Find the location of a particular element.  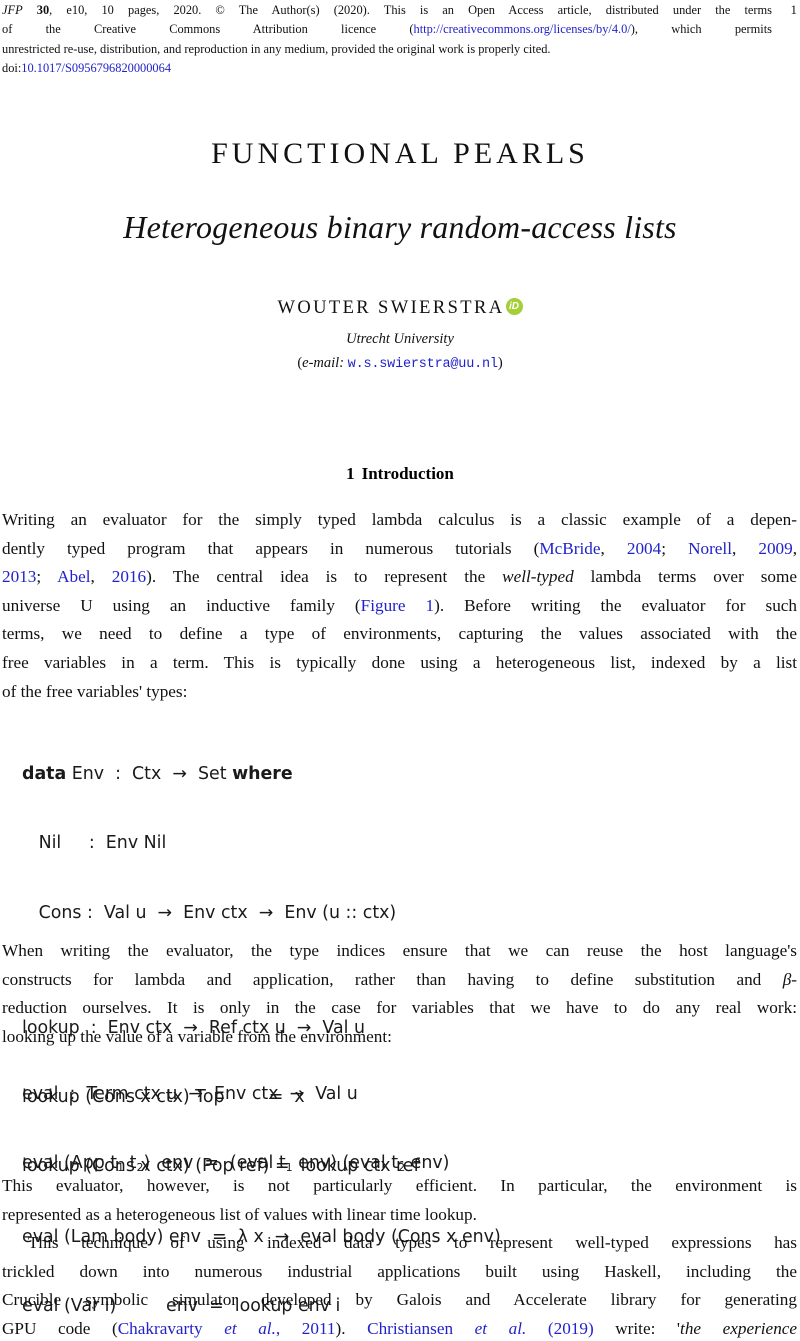

text-line: of the free variables' types: is located at coordinates (95, 691).